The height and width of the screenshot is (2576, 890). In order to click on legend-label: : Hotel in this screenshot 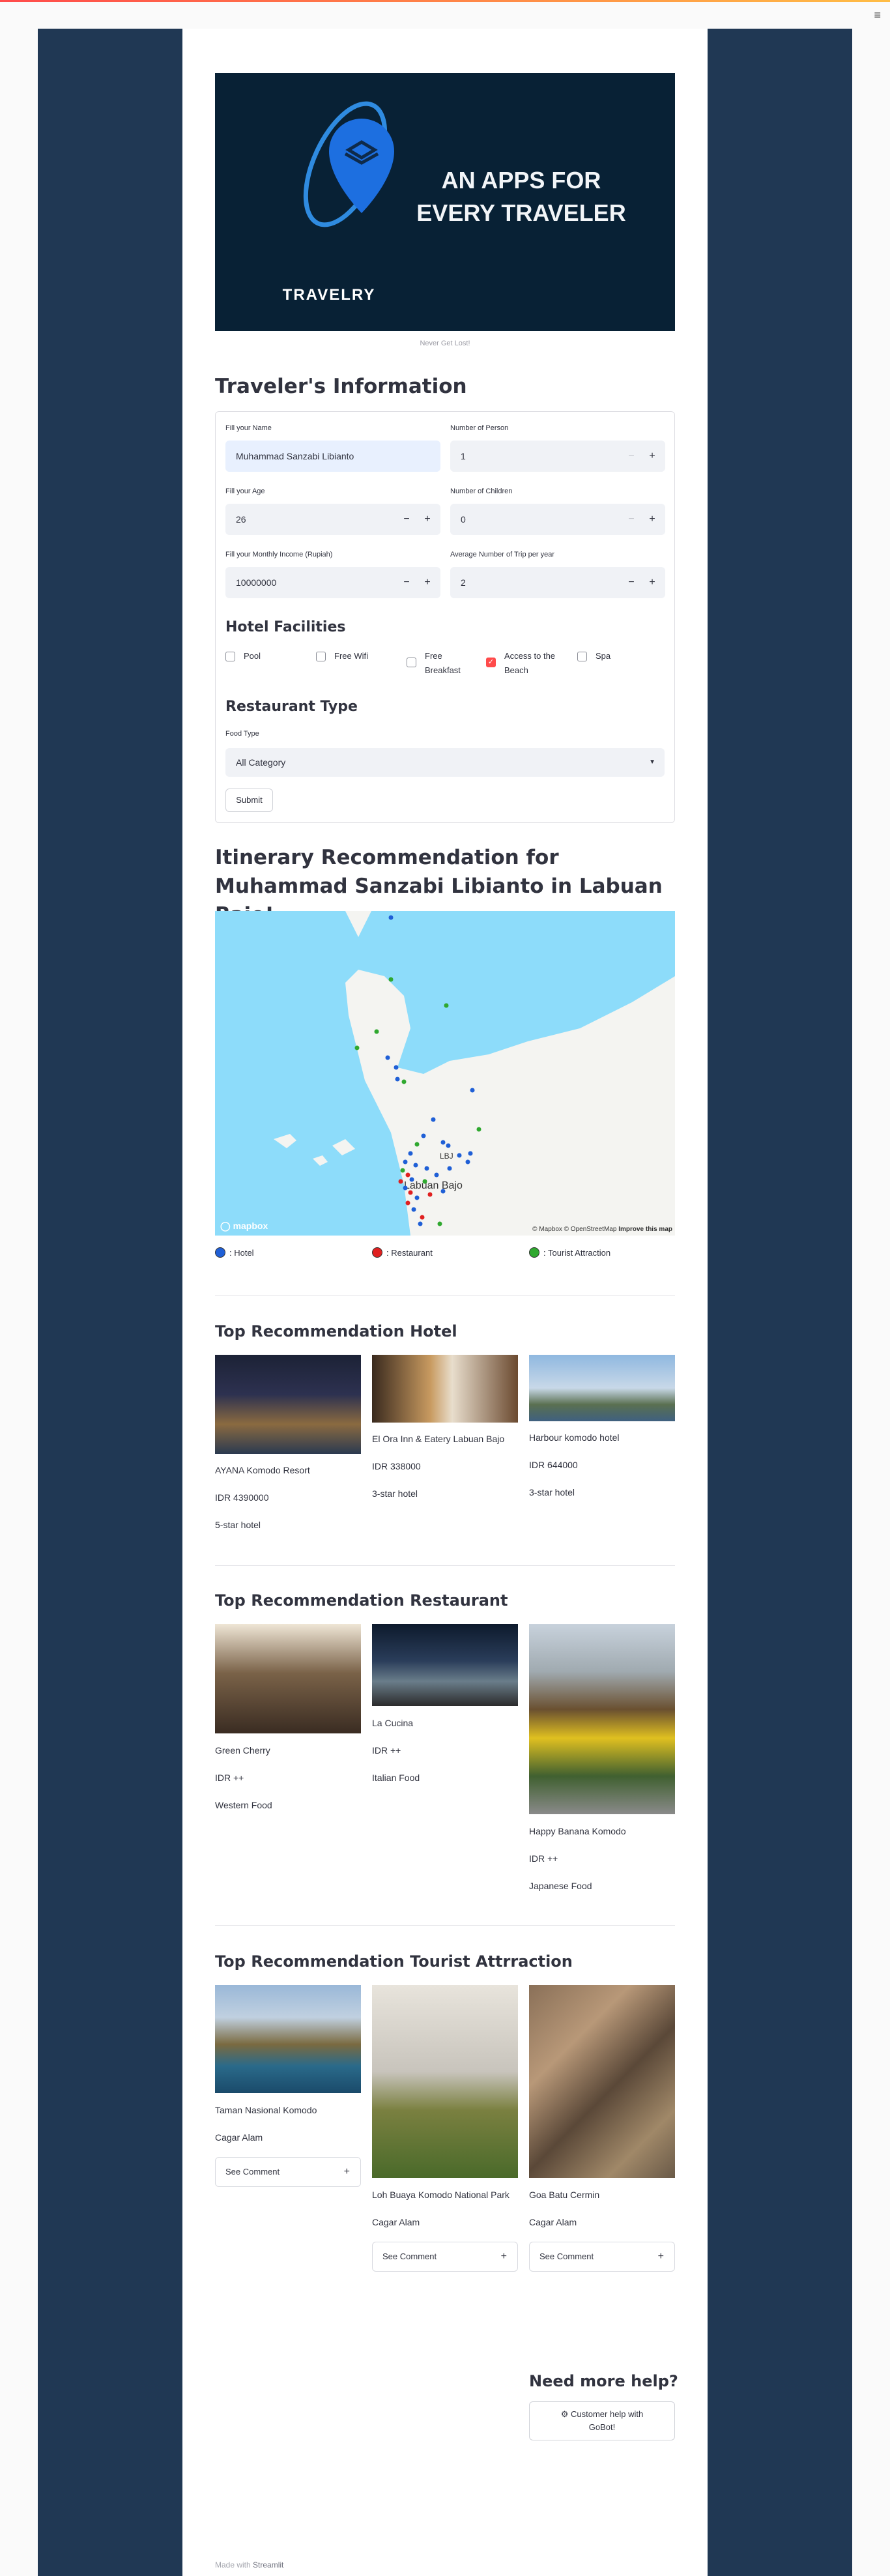, I will do `click(241, 1253)`.